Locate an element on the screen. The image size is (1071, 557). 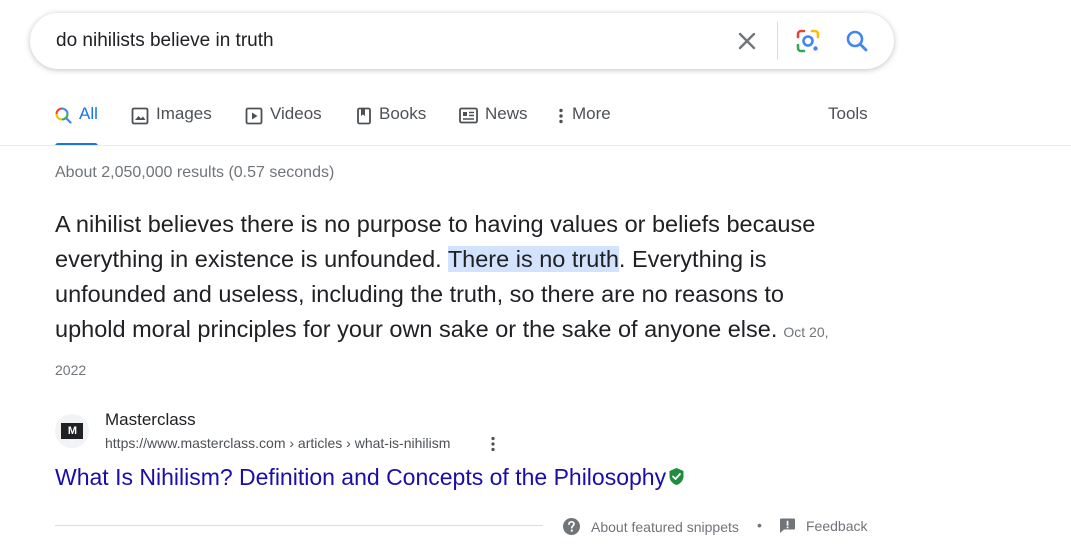
image-icon is located at coordinates (140, 116).